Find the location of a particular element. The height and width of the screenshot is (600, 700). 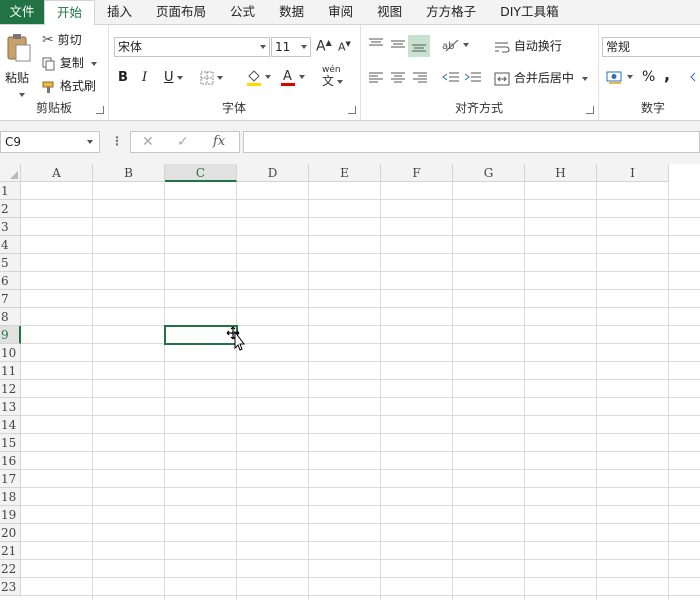

row-header-7: 7 is located at coordinates (10, 299).